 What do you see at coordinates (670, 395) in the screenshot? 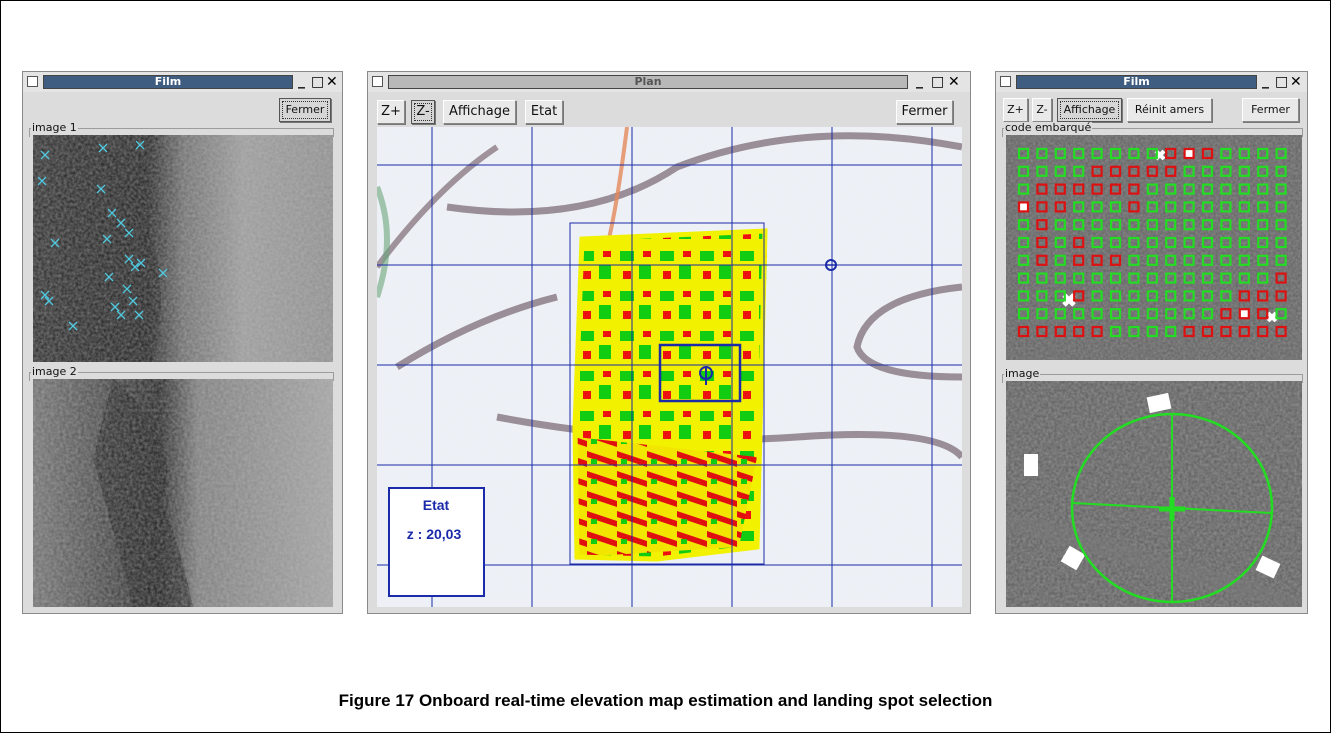
I see `elevation-heatmap` at bounding box center [670, 395].